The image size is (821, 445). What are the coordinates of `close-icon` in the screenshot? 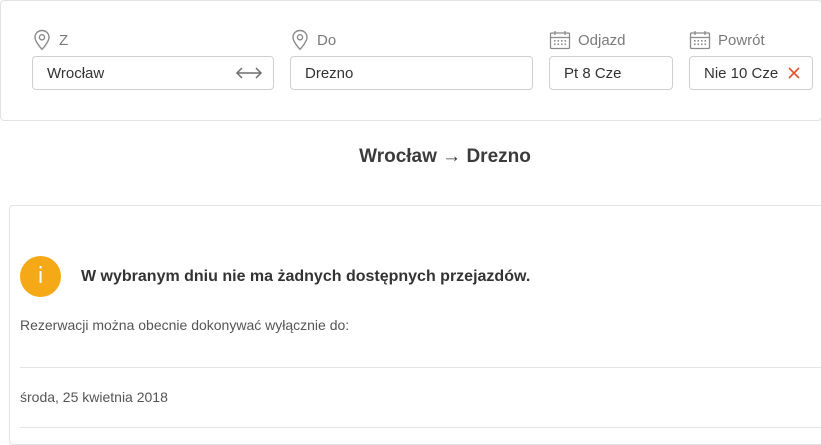 It's located at (794, 73).